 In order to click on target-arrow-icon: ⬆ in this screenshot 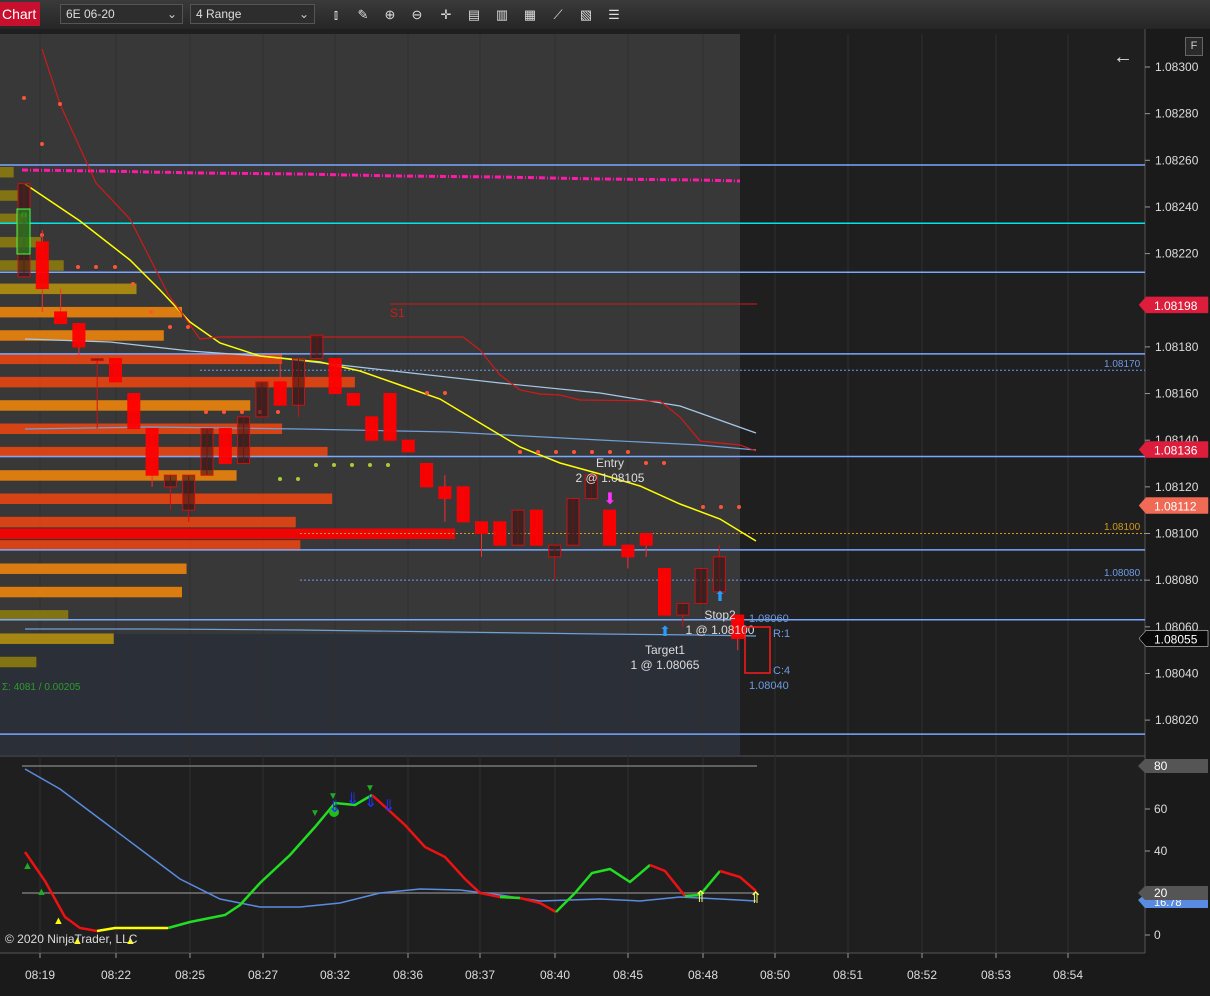, I will do `click(665, 631)`.